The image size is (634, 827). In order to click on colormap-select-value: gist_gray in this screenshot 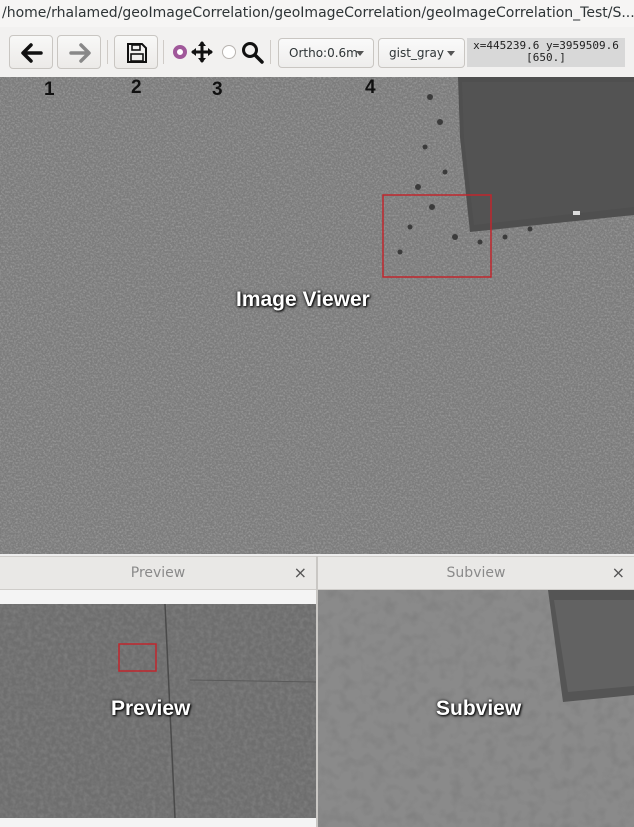, I will do `click(416, 53)`.